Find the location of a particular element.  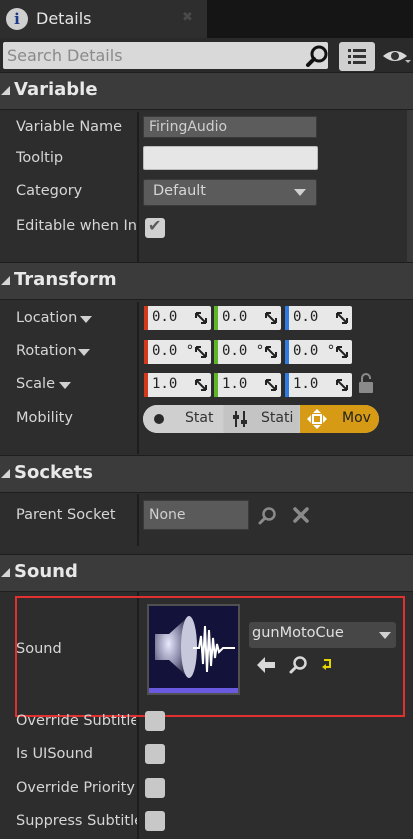

mobility-static-label: Stat is located at coordinates (199, 418).